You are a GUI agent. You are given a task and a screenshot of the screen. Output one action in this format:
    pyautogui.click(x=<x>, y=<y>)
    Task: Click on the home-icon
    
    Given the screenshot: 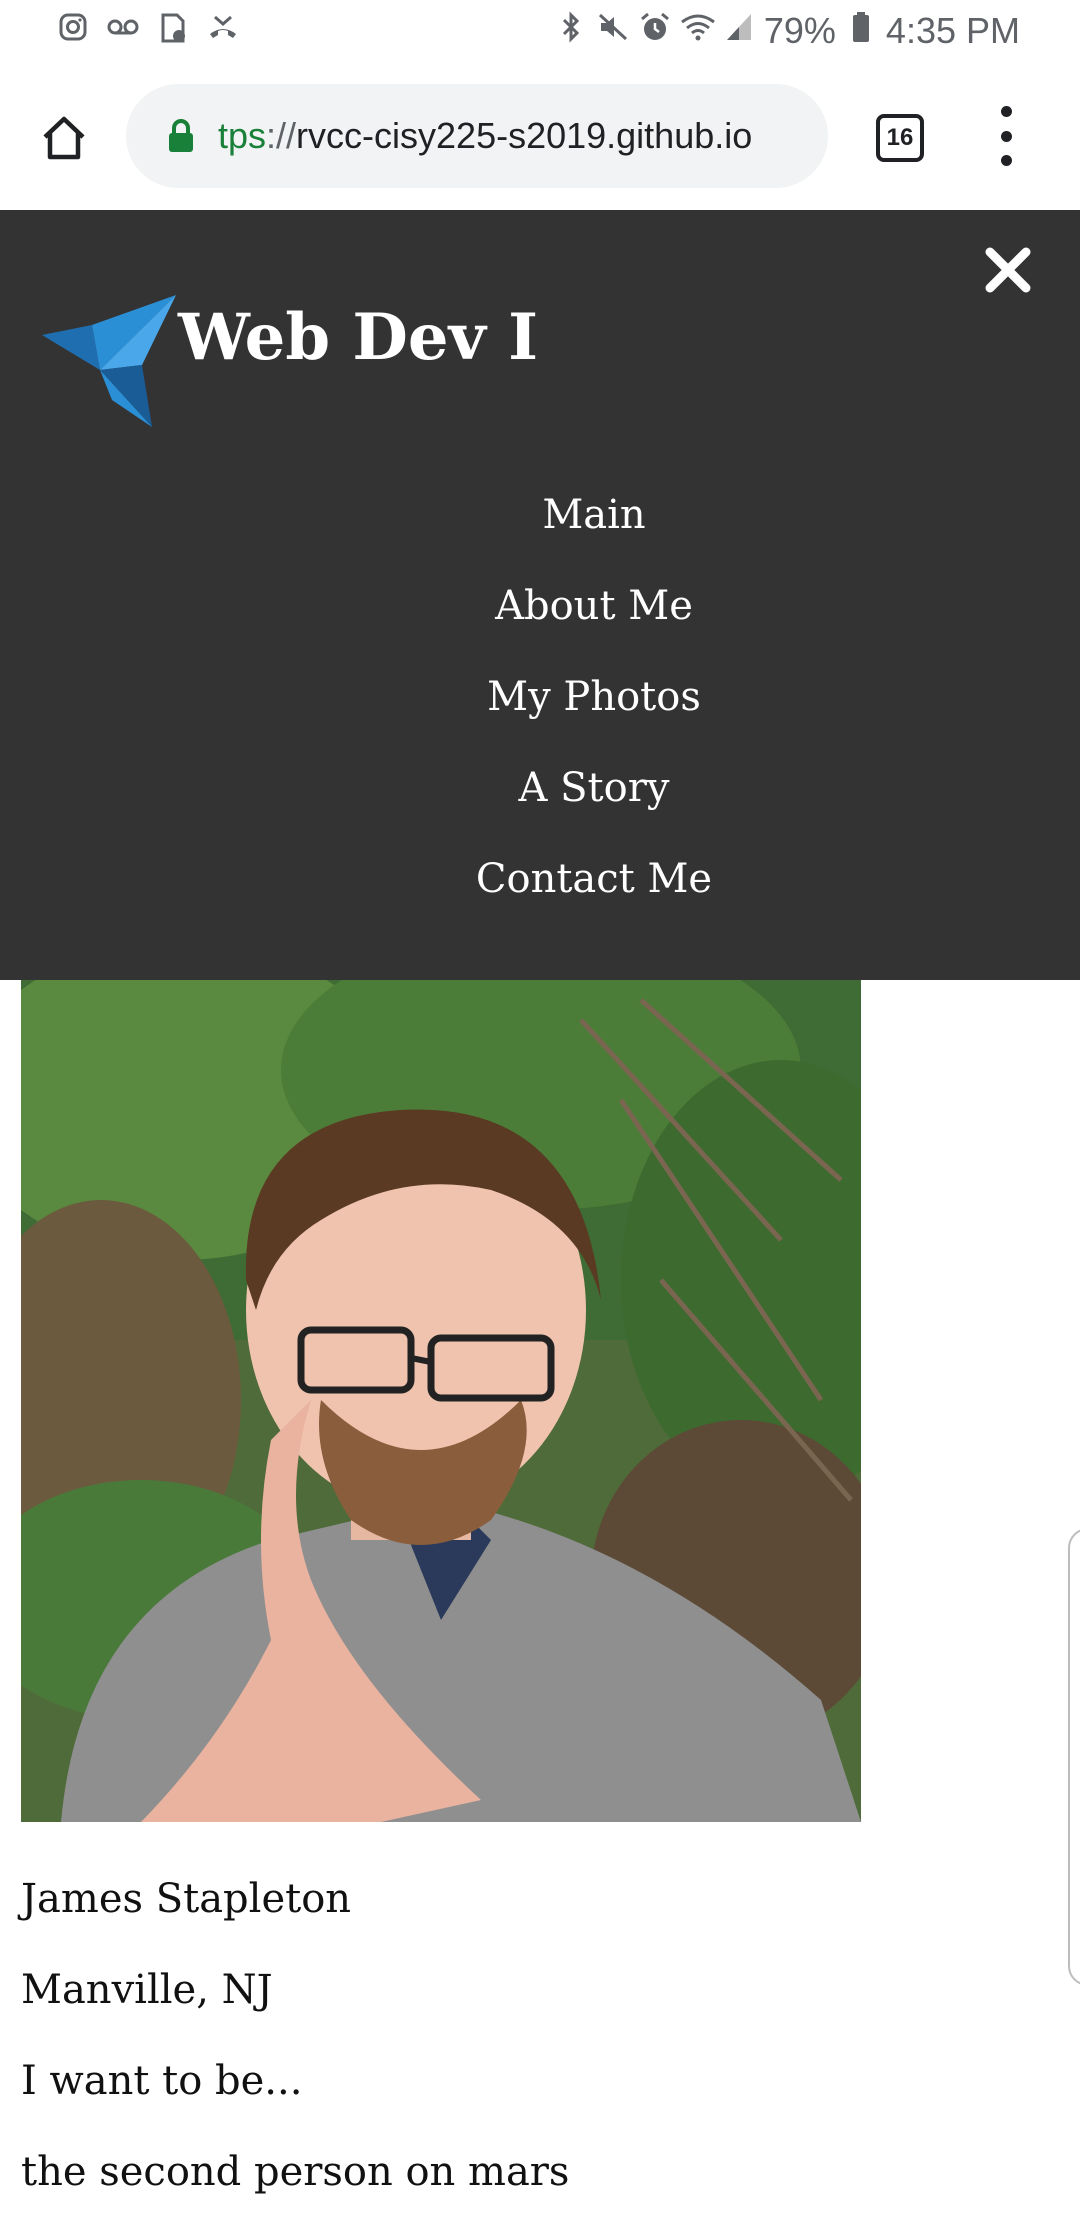 What is the action you would take?
    pyautogui.click(x=64, y=138)
    